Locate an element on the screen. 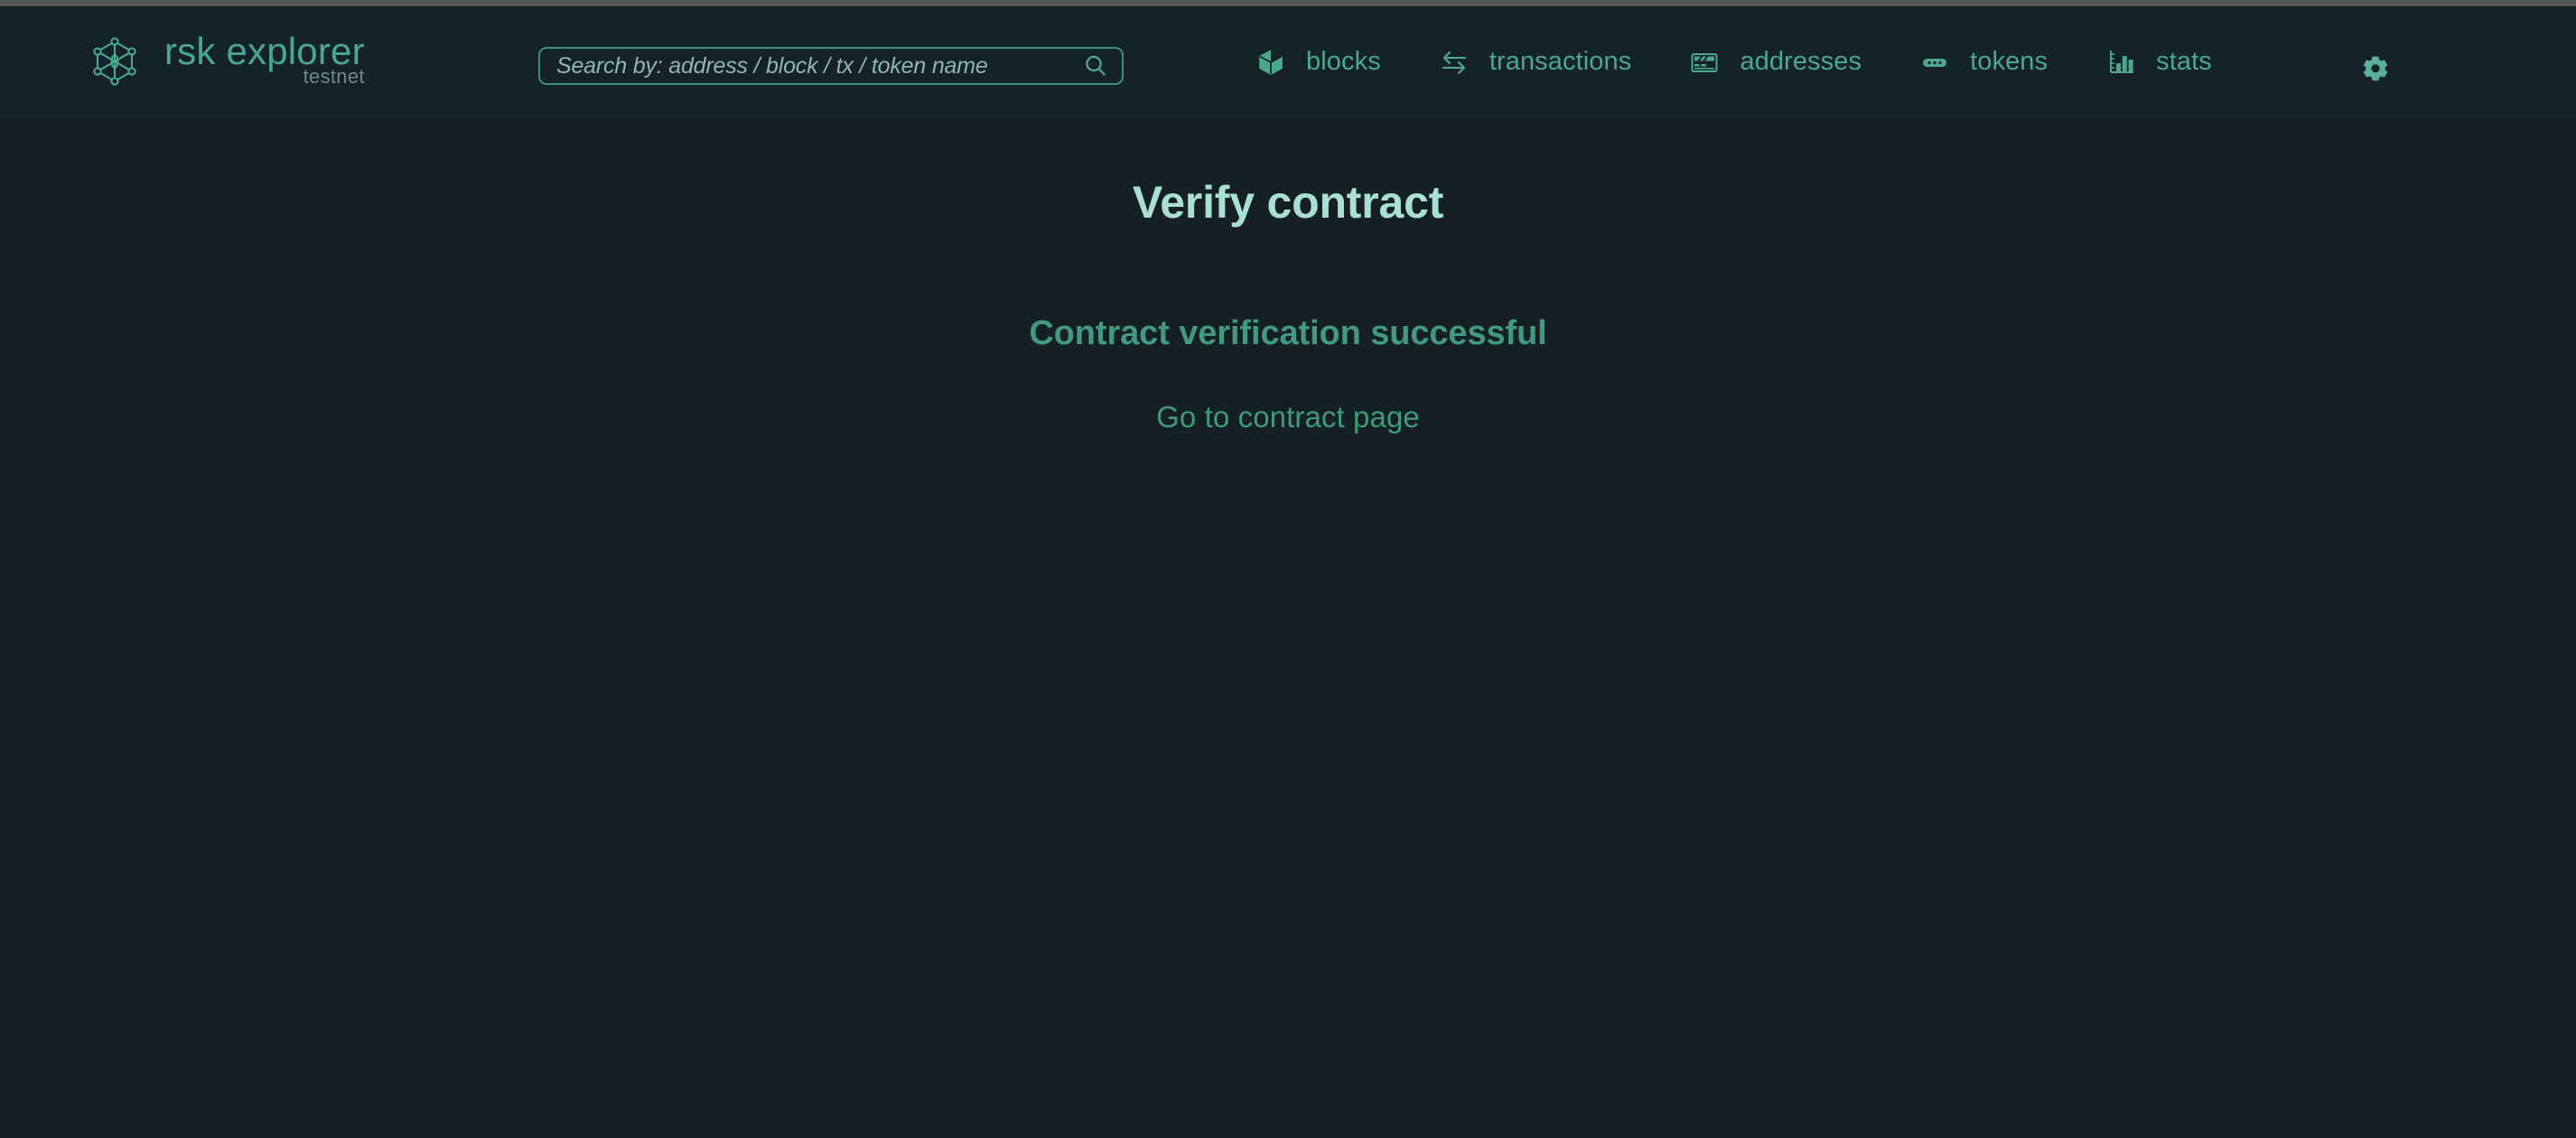 The height and width of the screenshot is (1138, 2576). bar-chart-icon is located at coordinates (2121, 62).